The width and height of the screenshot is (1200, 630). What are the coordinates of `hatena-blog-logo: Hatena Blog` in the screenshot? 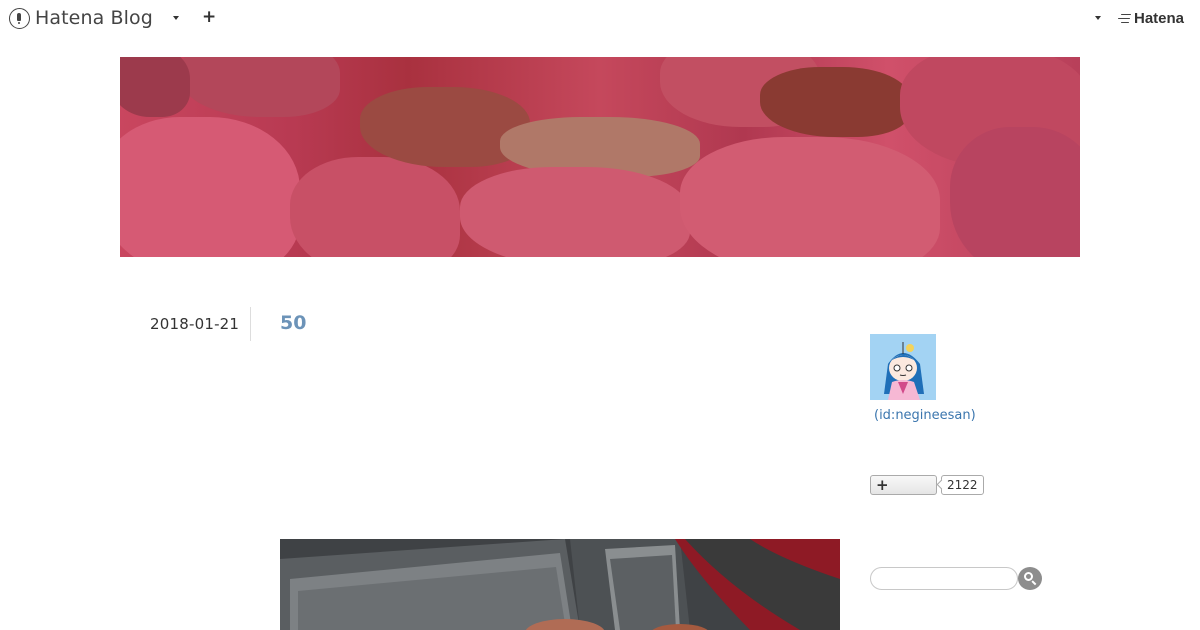 It's located at (81, 18).